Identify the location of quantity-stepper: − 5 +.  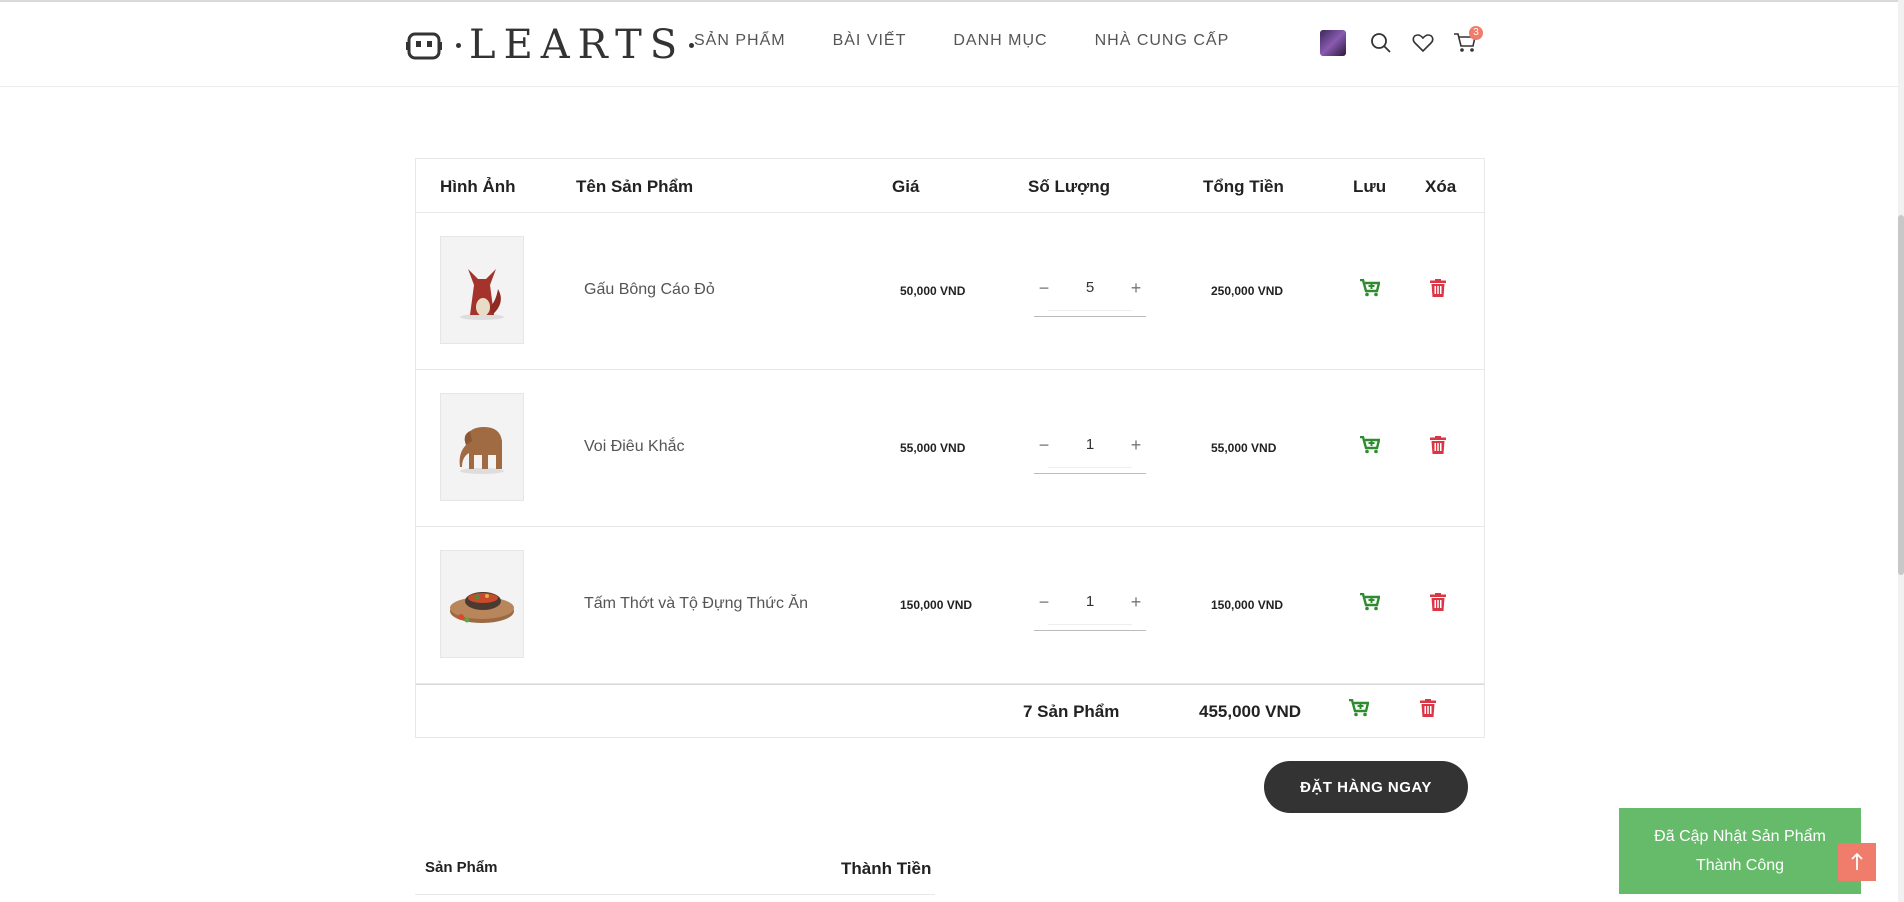
(1090, 293).